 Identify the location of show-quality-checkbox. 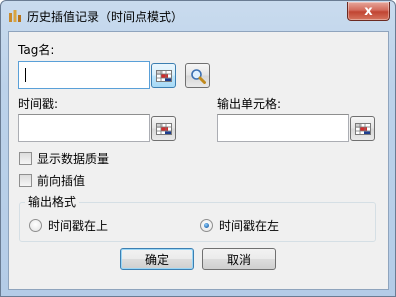
(25, 158).